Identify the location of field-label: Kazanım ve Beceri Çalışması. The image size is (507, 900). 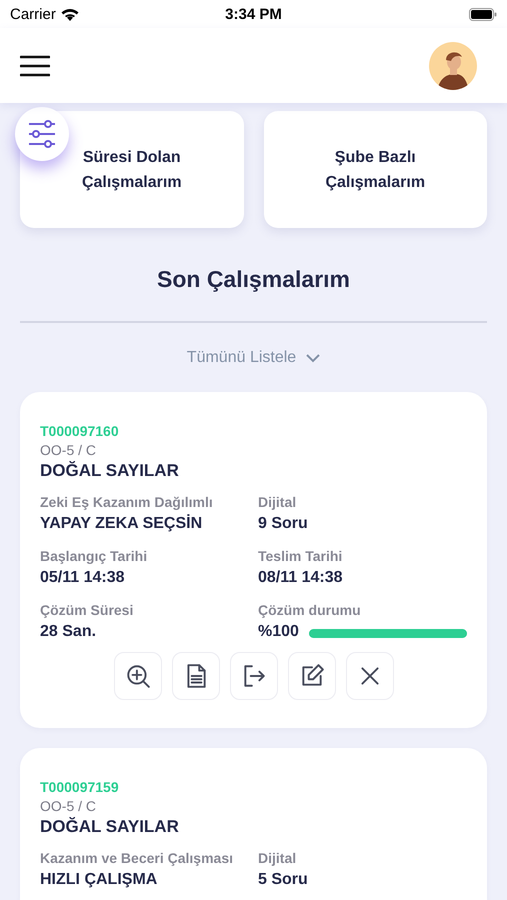
(137, 858).